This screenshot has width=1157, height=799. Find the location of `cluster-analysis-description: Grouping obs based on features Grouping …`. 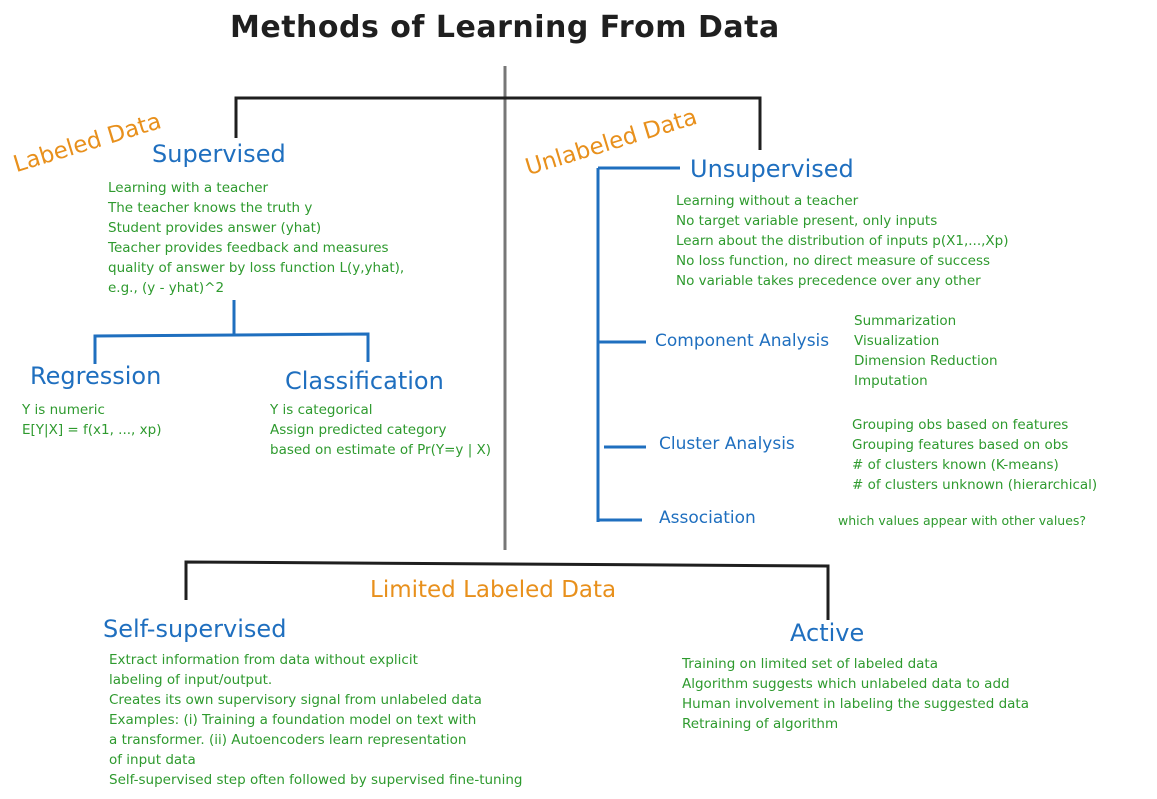

cluster-analysis-description: Grouping obs based on features Grouping … is located at coordinates (974, 455).